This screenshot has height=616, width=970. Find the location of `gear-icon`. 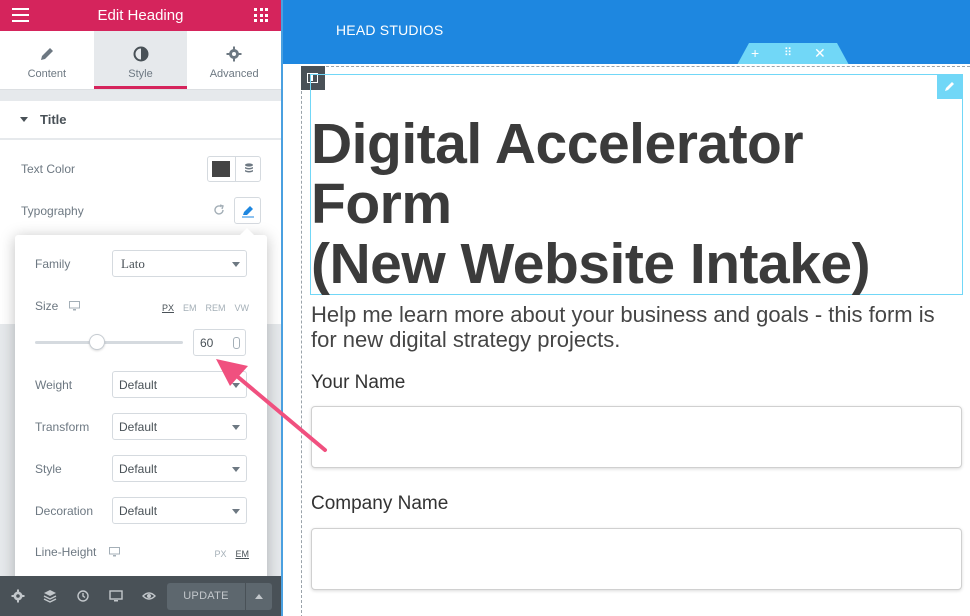

gear-icon is located at coordinates (234, 54).